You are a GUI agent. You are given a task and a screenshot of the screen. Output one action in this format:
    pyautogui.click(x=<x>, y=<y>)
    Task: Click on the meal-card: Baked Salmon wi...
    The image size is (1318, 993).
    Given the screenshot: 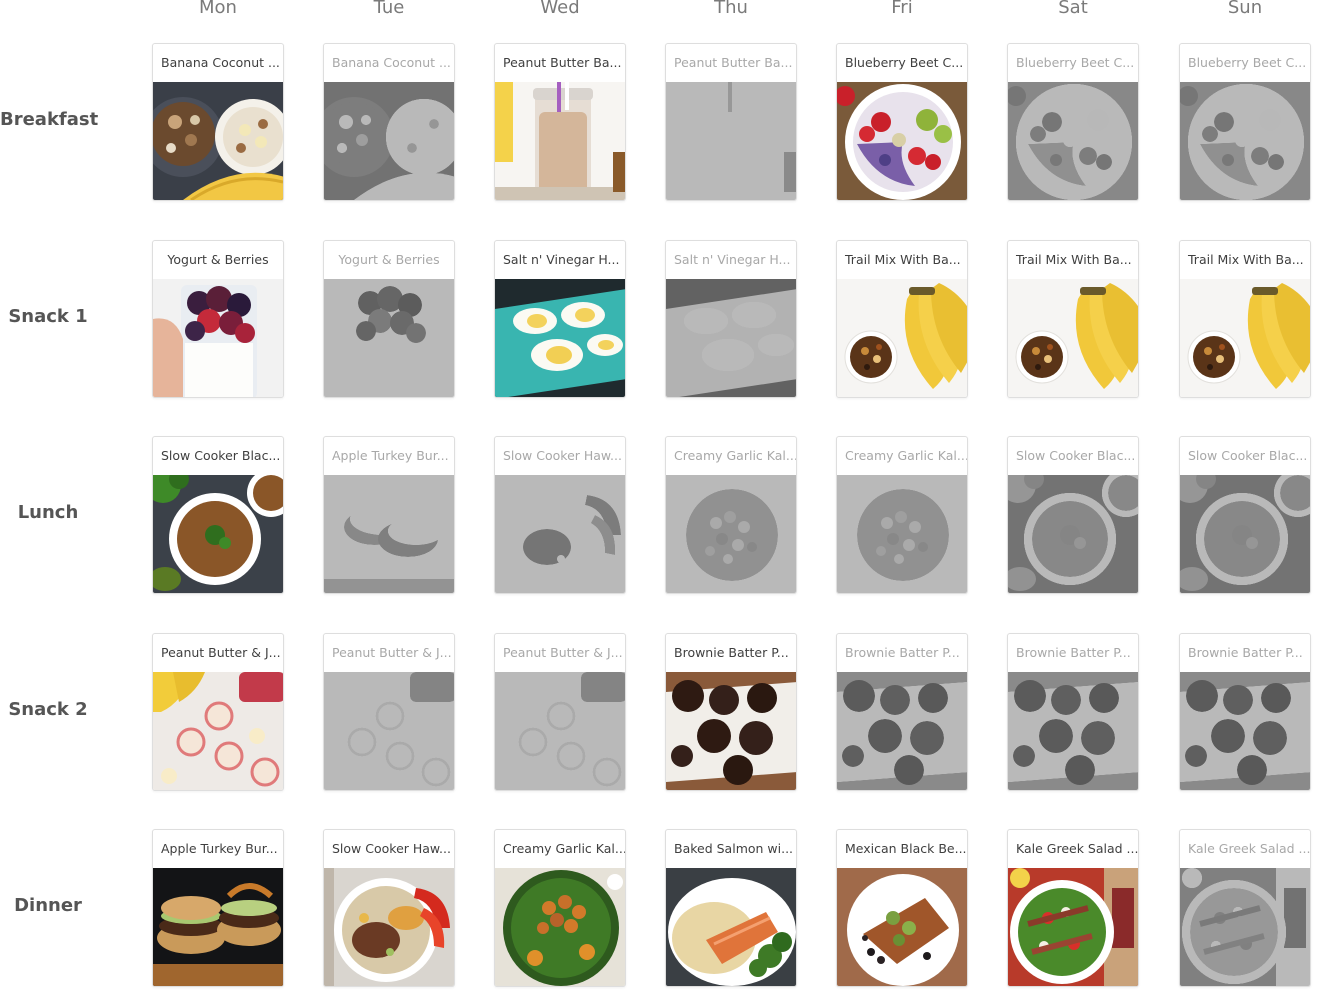 What is the action you would take?
    pyautogui.click(x=731, y=908)
    